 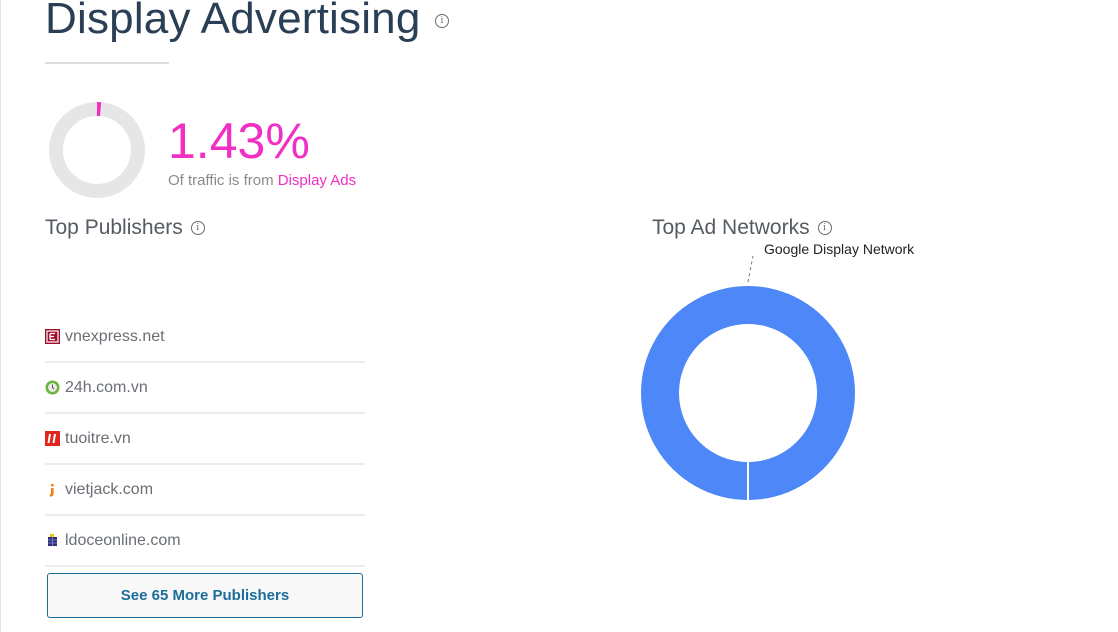 I want to click on donut-track, so click(x=97, y=150).